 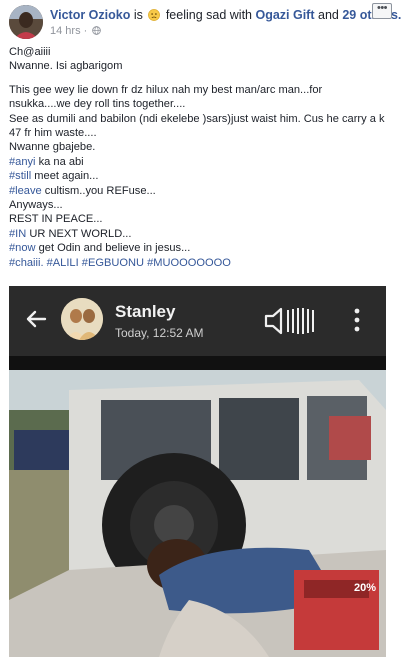 What do you see at coordinates (46, 161) in the screenshot?
I see `post-line: #anyi ka na abi` at bounding box center [46, 161].